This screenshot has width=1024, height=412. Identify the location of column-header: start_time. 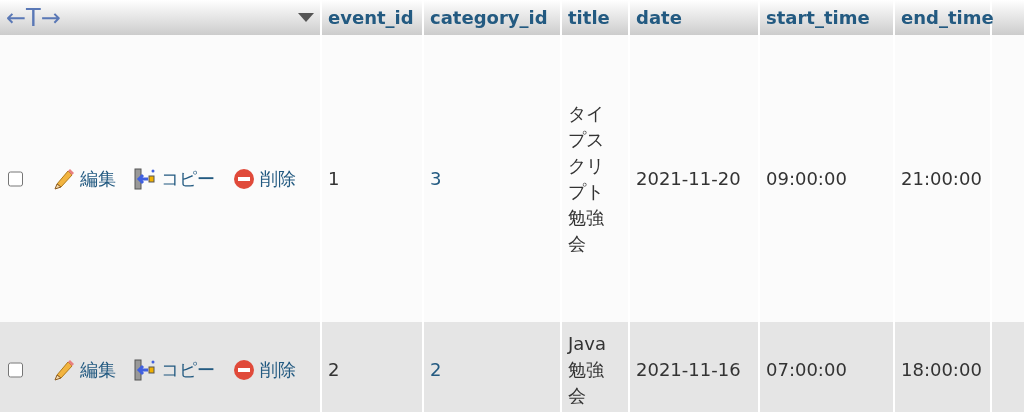
(826, 17).